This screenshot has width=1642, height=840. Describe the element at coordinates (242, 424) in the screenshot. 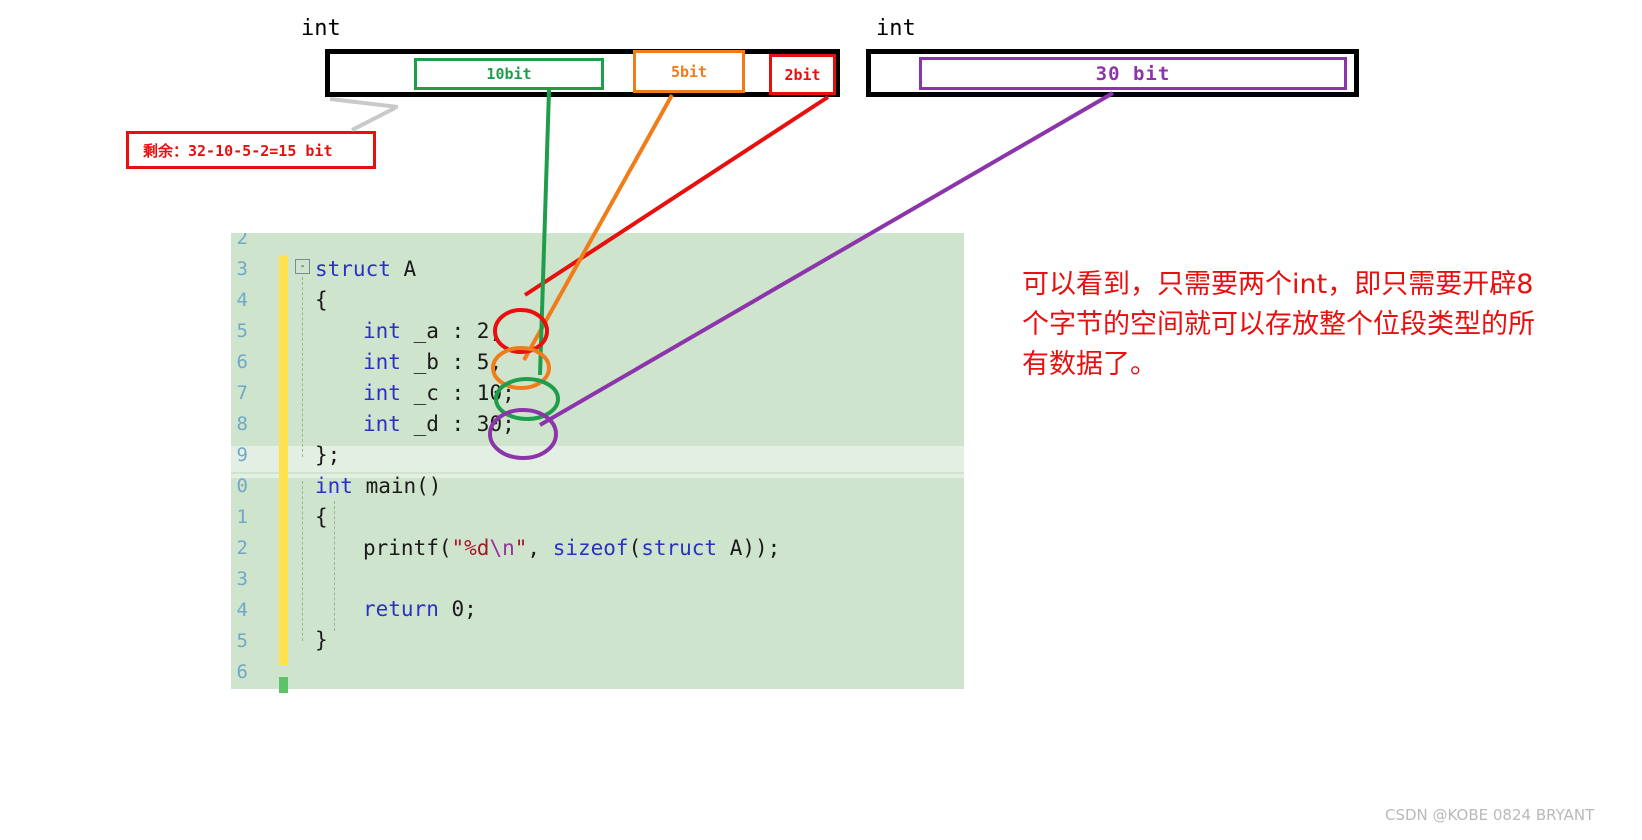

I see `line-number: 8` at that location.